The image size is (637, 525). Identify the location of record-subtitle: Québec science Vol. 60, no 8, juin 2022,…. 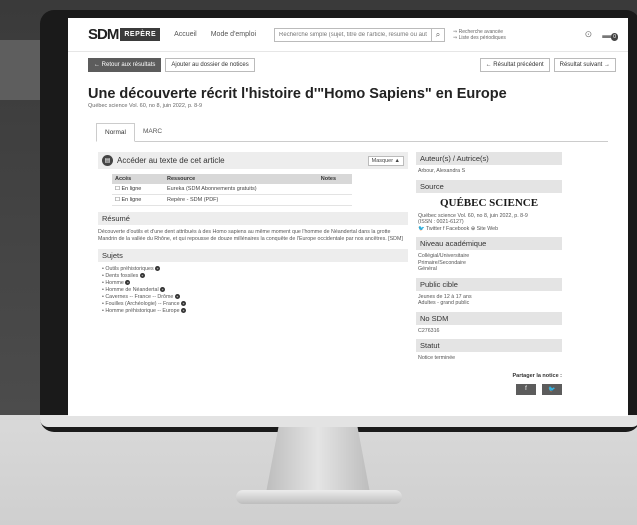
(145, 106).